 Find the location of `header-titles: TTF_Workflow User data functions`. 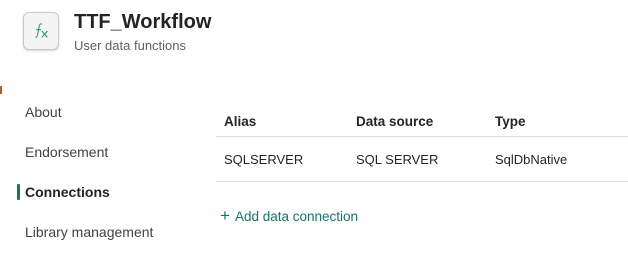

header-titles: TTF_Workflow User data functions is located at coordinates (142, 31).